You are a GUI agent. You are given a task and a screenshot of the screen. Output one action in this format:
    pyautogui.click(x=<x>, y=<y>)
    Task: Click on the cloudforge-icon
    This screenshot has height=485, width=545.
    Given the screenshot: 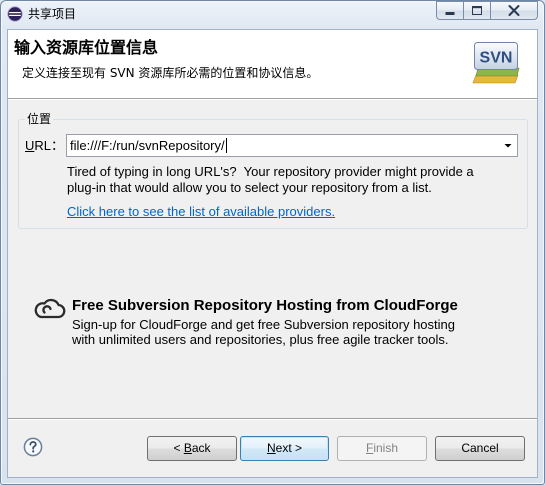 What is the action you would take?
    pyautogui.click(x=49, y=309)
    